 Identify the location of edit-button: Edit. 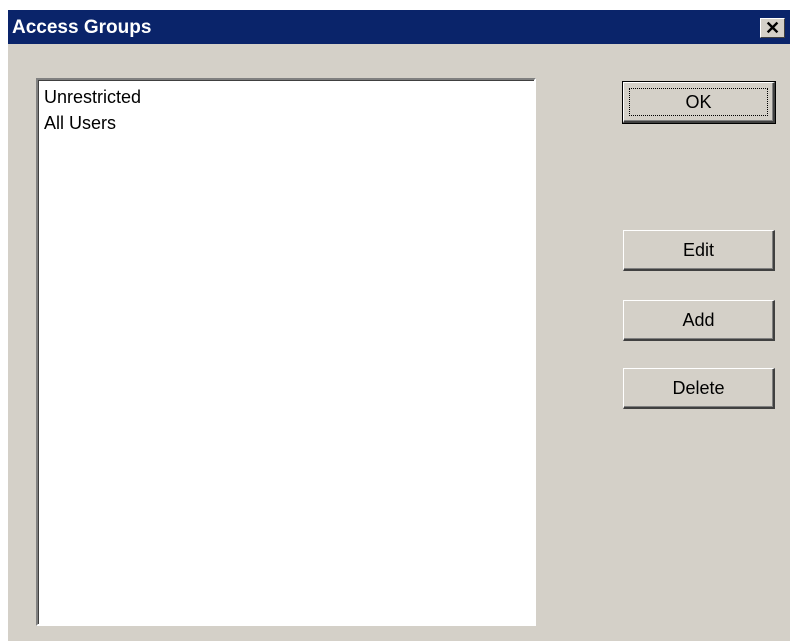
(699, 250).